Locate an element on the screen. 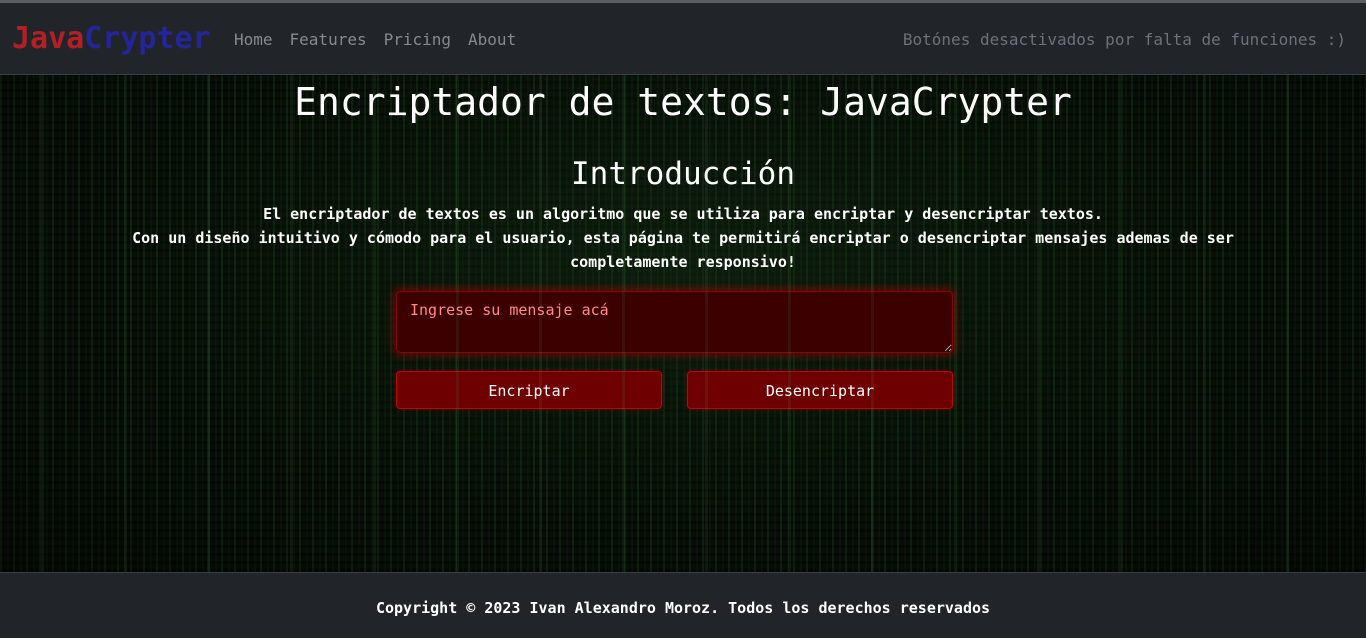 The image size is (1366, 638). brand-logo: JavaCrypter is located at coordinates (111, 39).